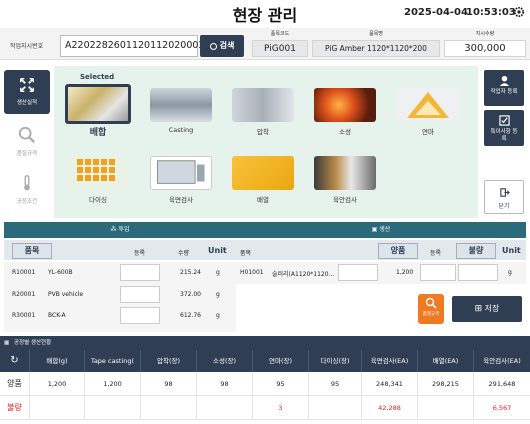 The image size is (530, 424). Describe the element at coordinates (478, 309) in the screenshot. I see `save-icon: ⊞` at that location.